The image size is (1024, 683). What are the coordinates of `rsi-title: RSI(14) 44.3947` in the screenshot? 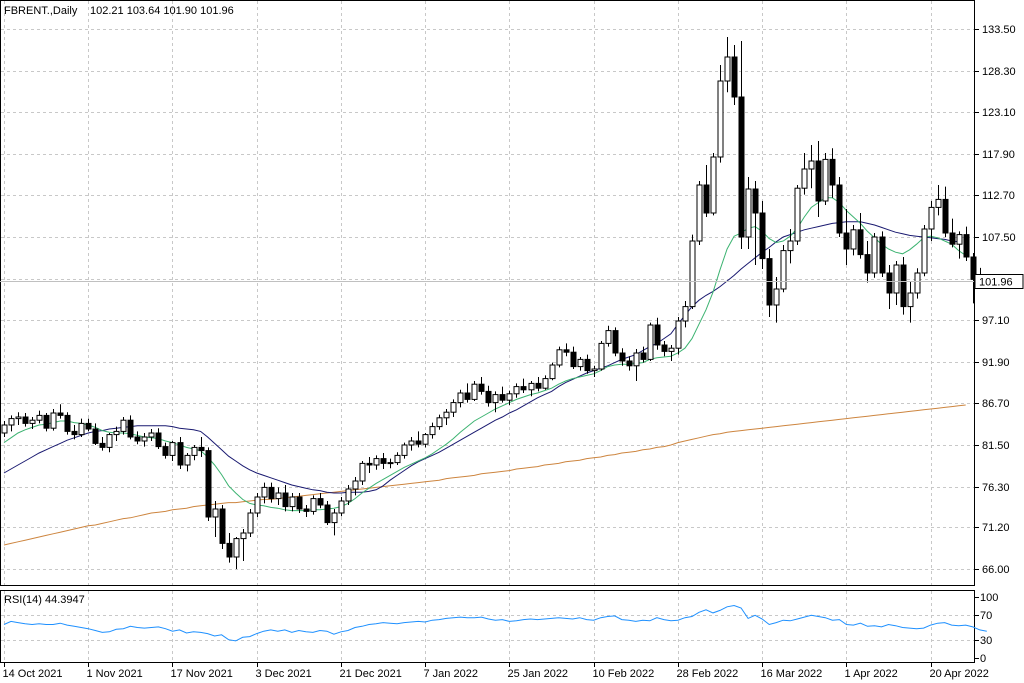 It's located at (44, 600).